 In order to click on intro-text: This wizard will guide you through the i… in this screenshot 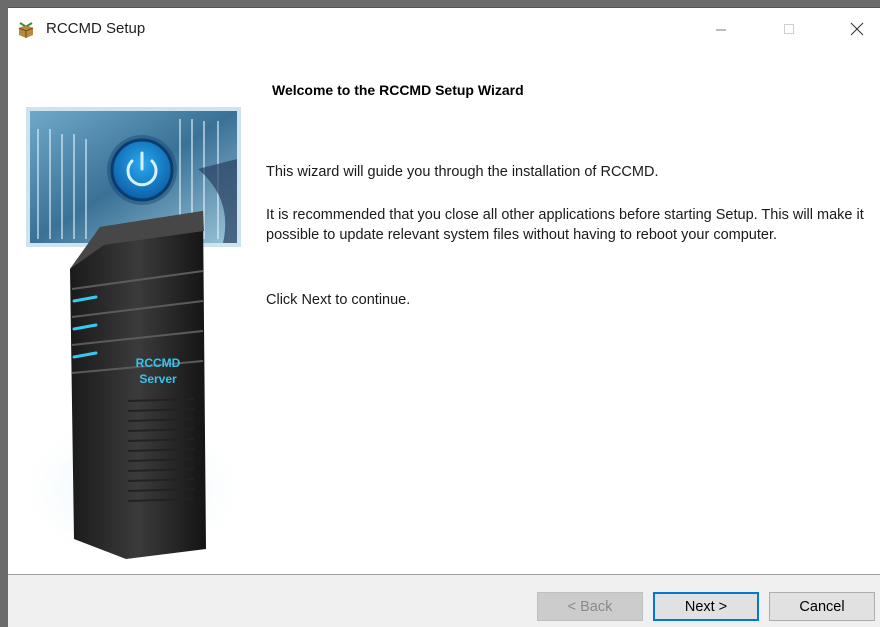, I will do `click(462, 172)`.